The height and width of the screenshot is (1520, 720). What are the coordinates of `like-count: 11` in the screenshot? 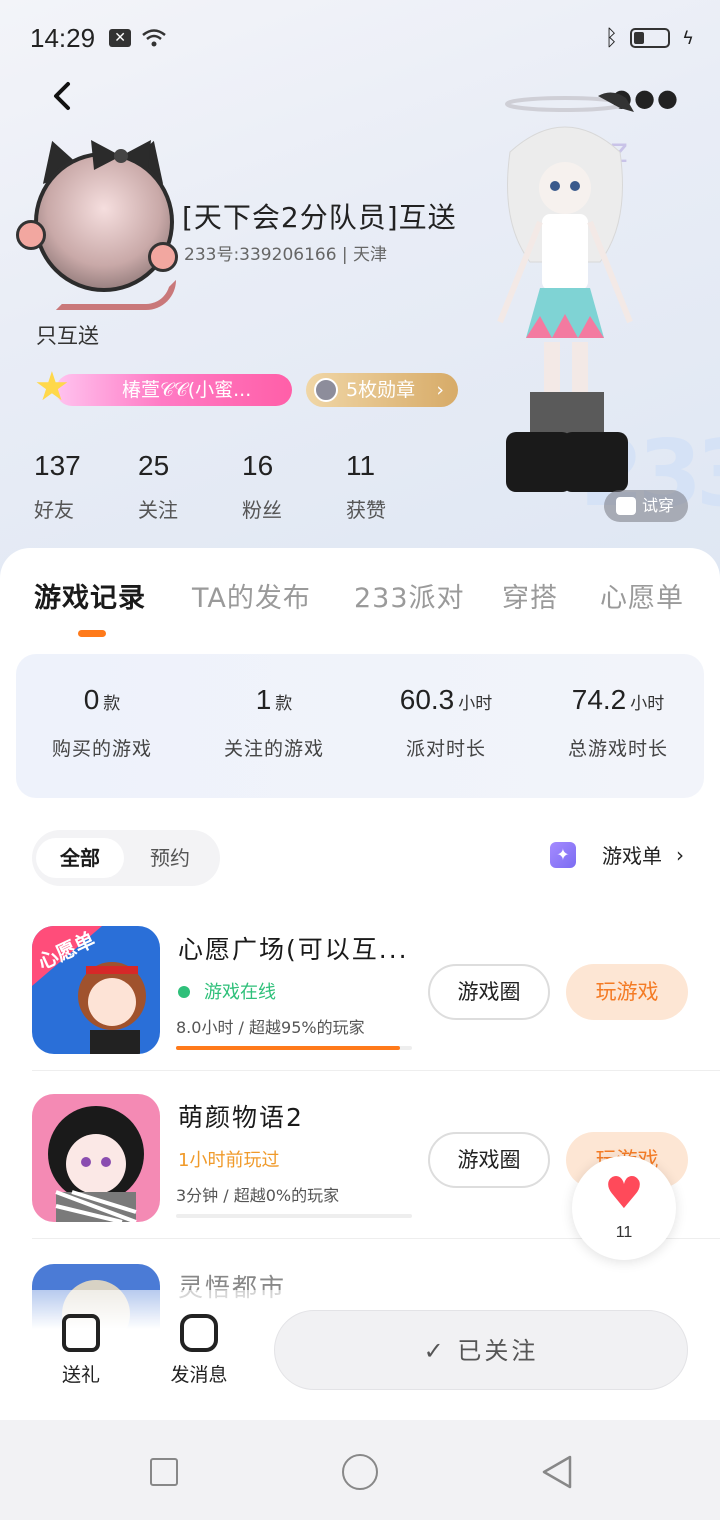 It's located at (624, 1232).